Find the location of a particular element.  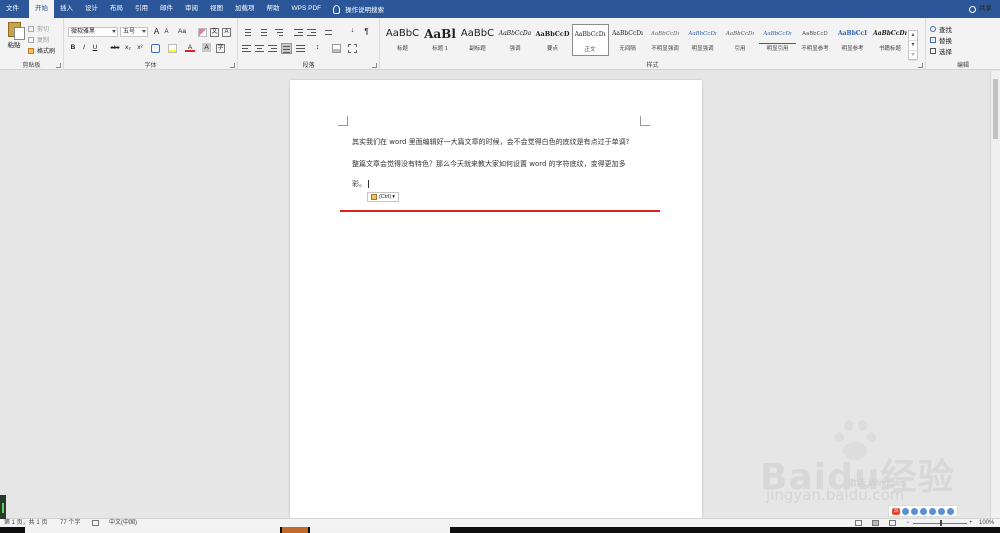

phonetic-guide-icon: 文 is located at coordinates (214, 32).